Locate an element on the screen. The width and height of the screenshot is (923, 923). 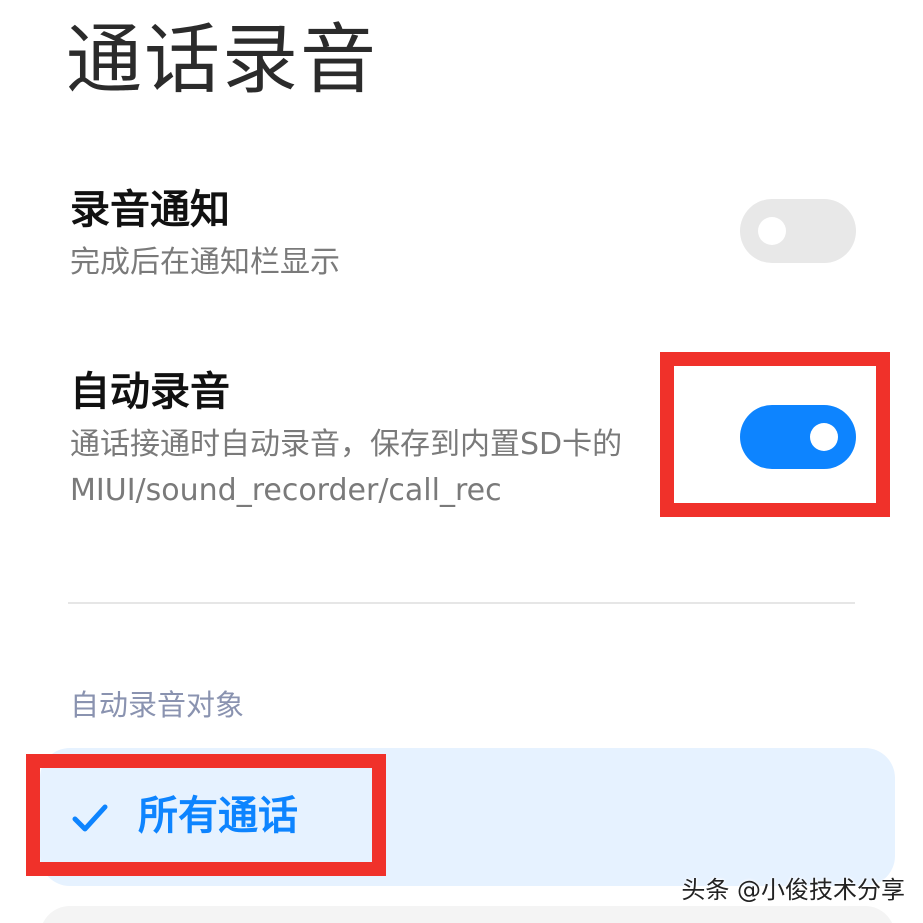
page-title: 通话录音 is located at coordinates (222, 59).